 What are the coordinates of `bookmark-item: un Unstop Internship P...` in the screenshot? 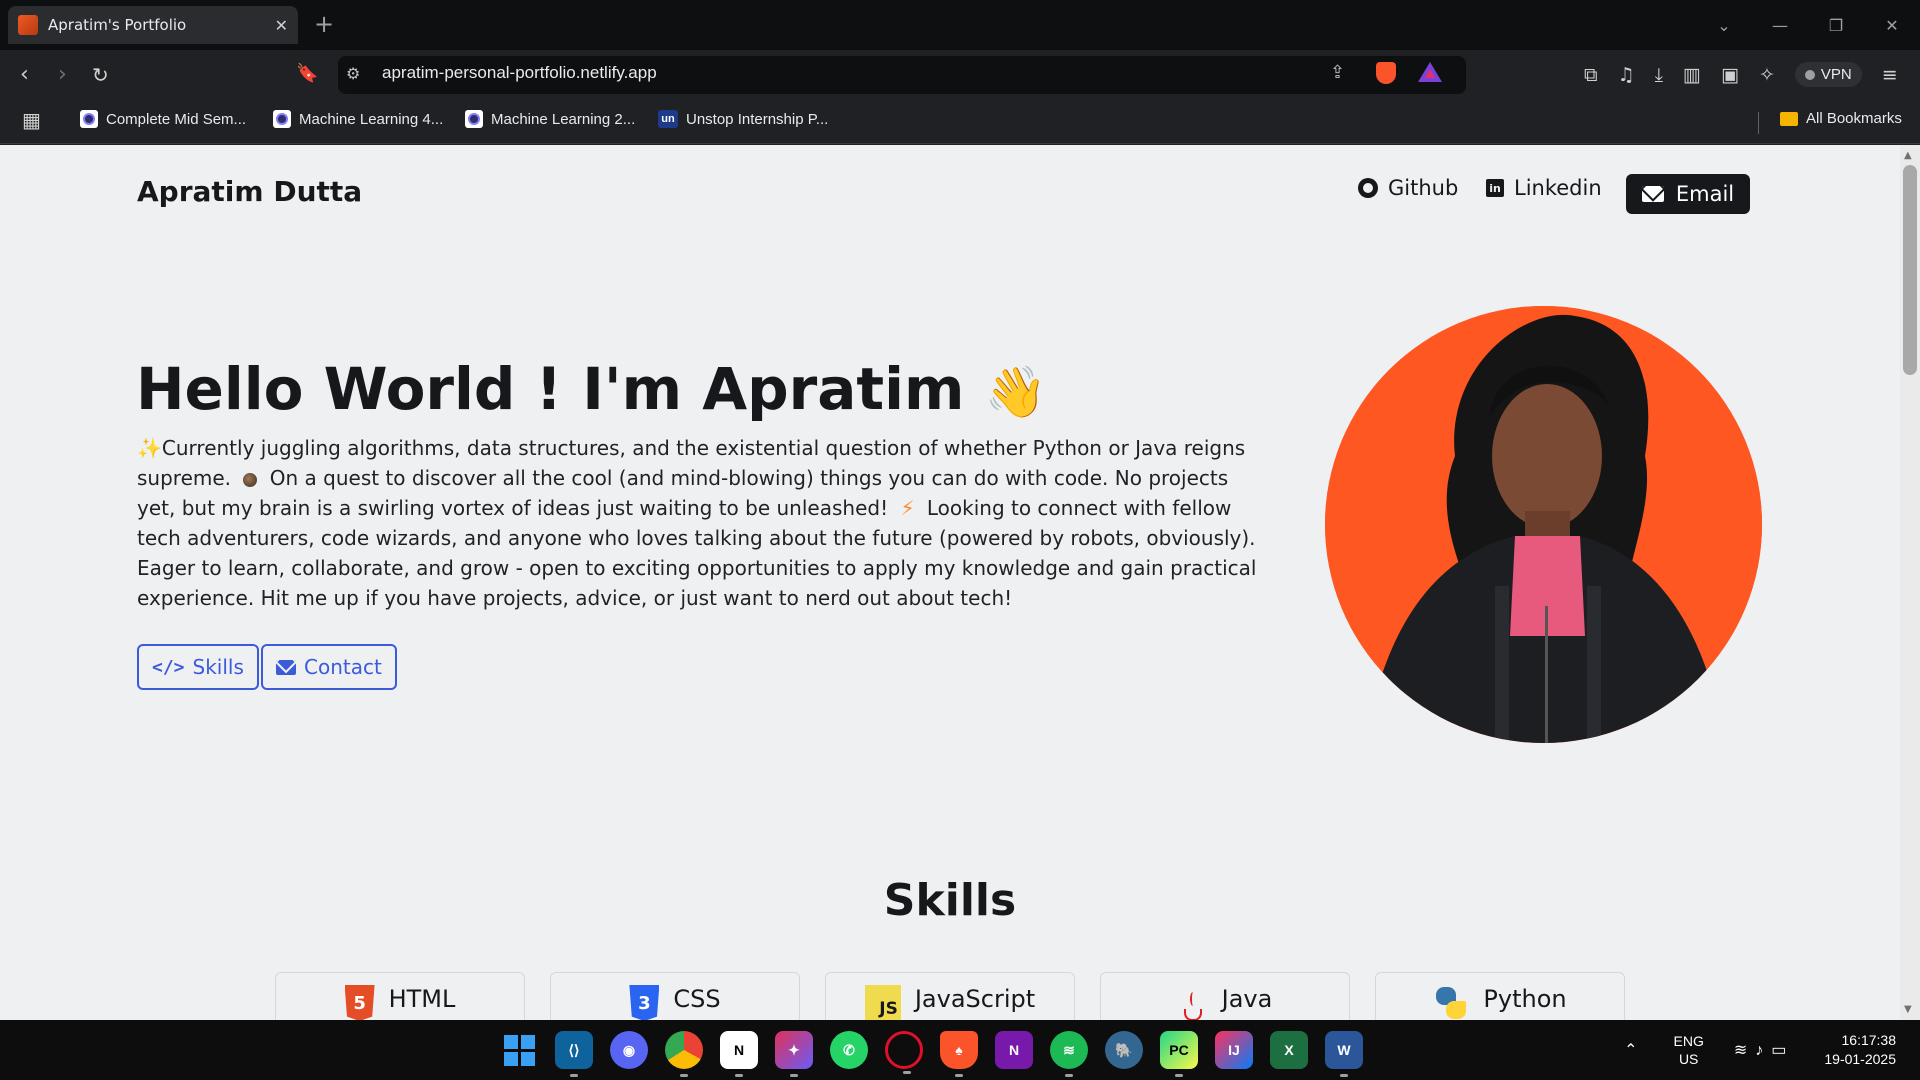 It's located at (743, 119).